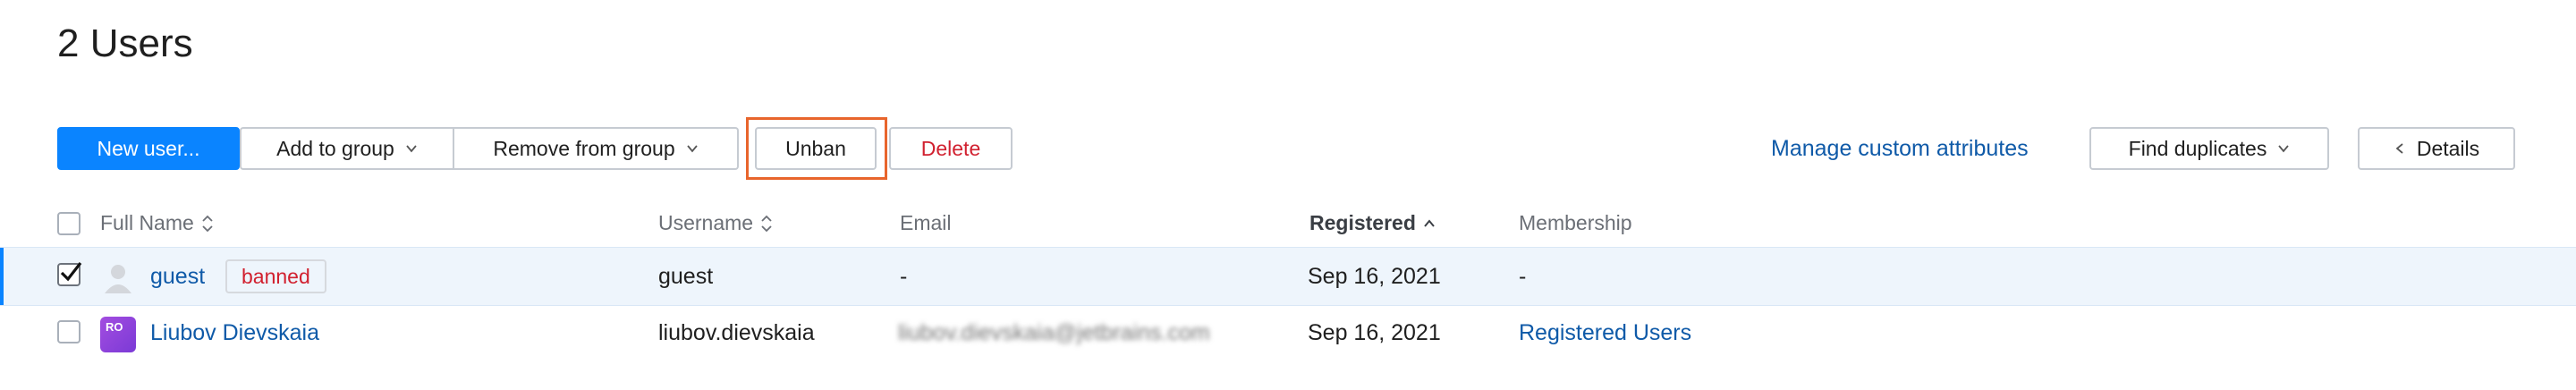  Describe the element at coordinates (1605, 333) in the screenshot. I see `membership-link: Registered Users` at that location.